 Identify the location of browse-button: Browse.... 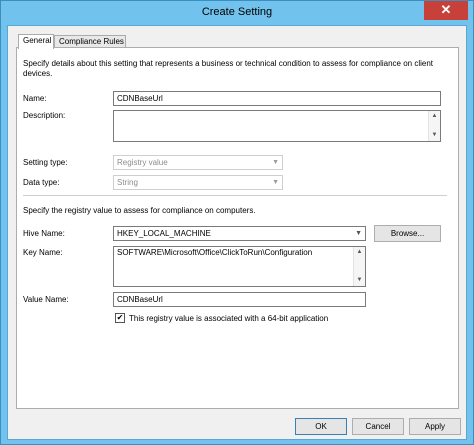
(407, 233).